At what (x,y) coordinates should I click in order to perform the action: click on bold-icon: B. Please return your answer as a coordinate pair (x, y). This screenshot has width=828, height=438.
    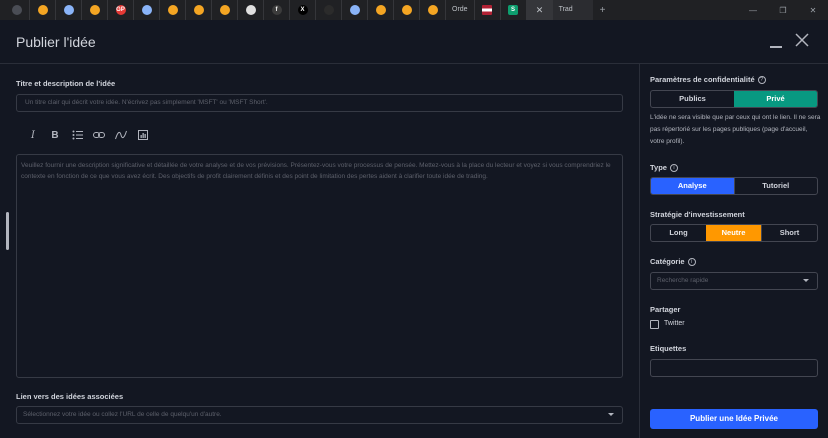
    Looking at the image, I should click on (55, 135).